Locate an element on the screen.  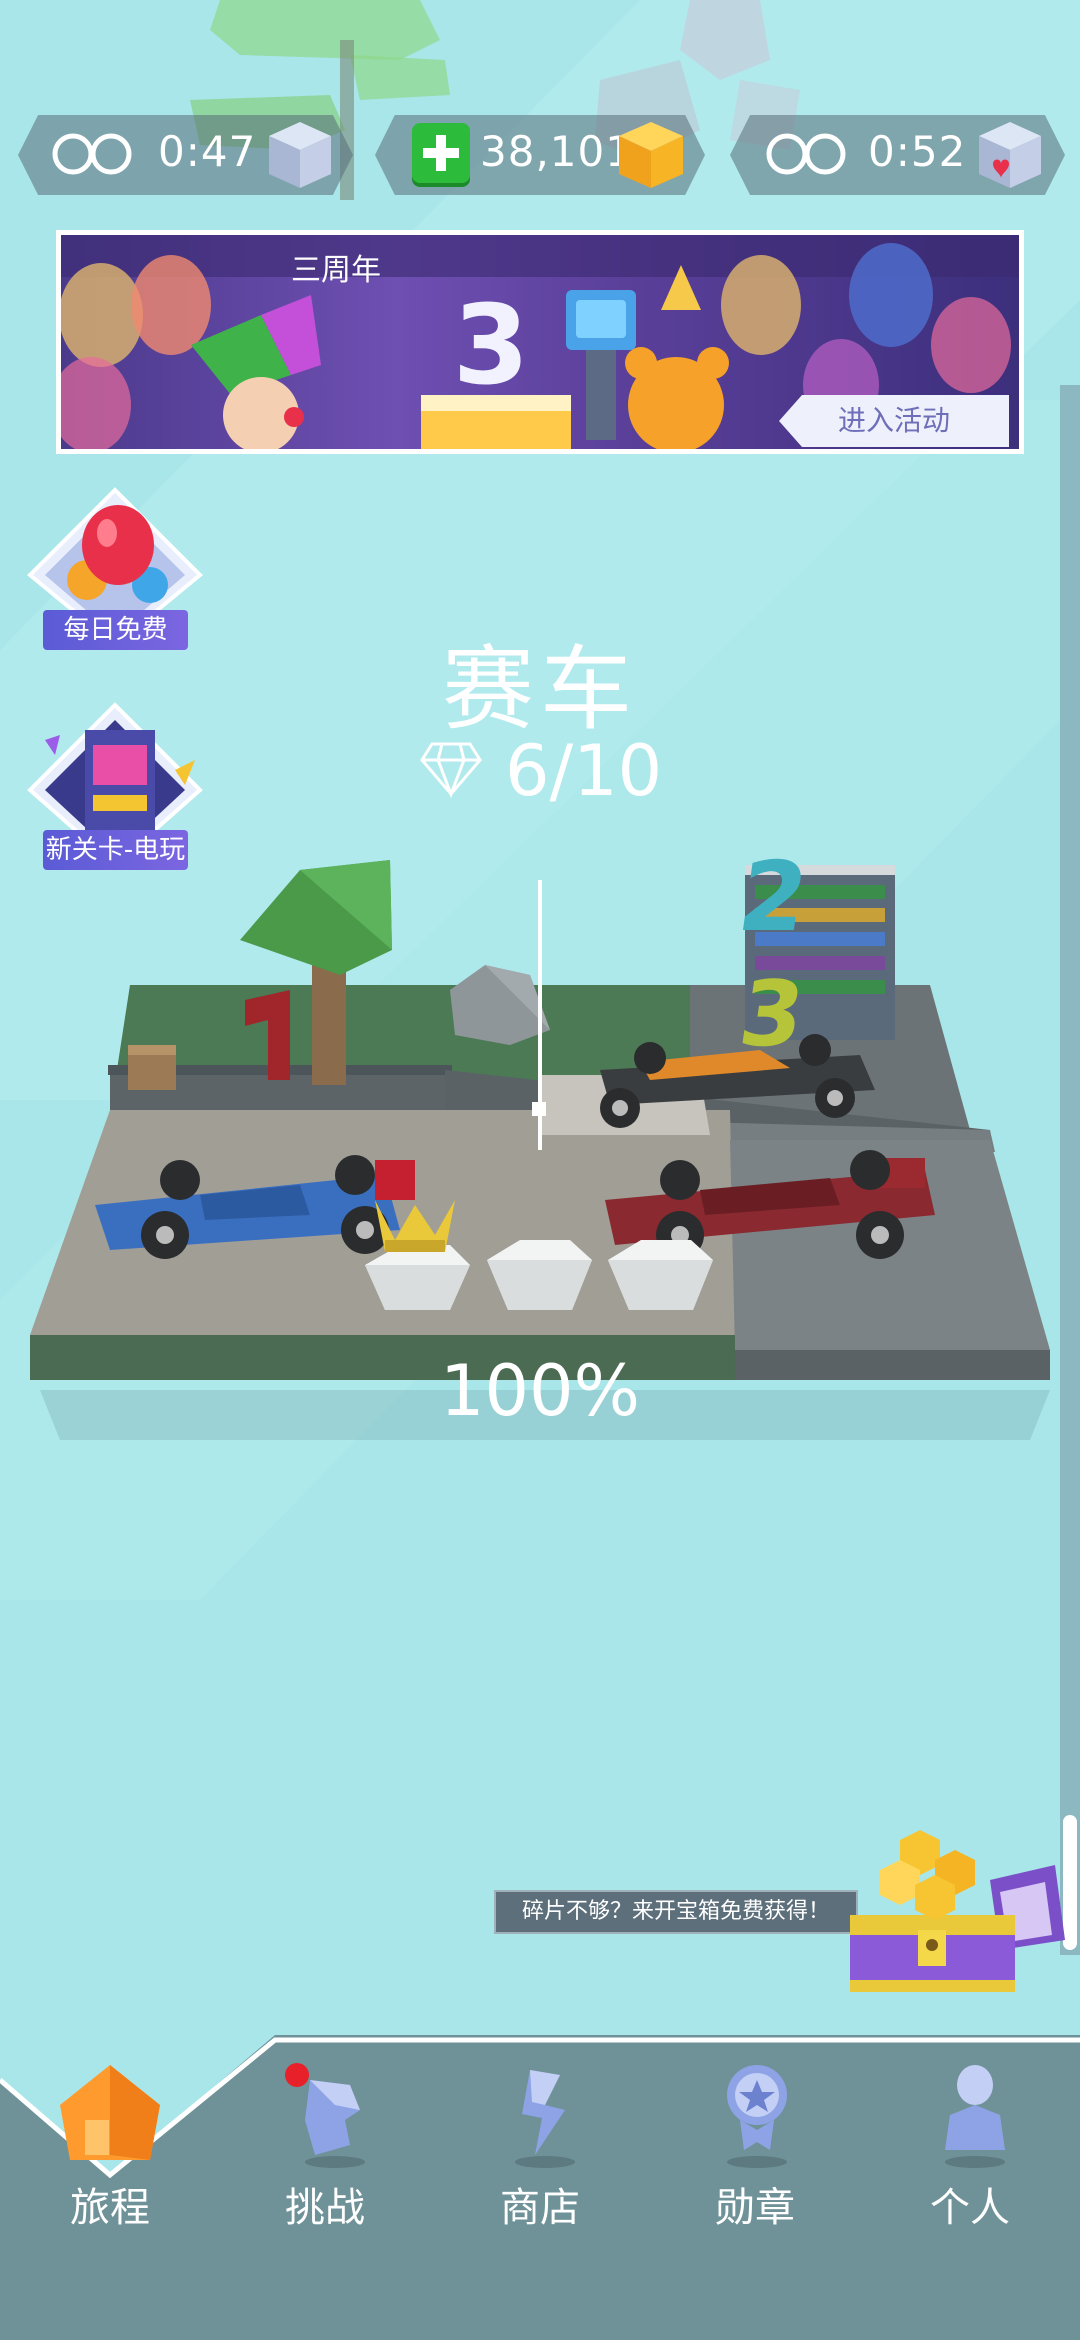
coin-count: 38,101 is located at coordinates (556, 151).